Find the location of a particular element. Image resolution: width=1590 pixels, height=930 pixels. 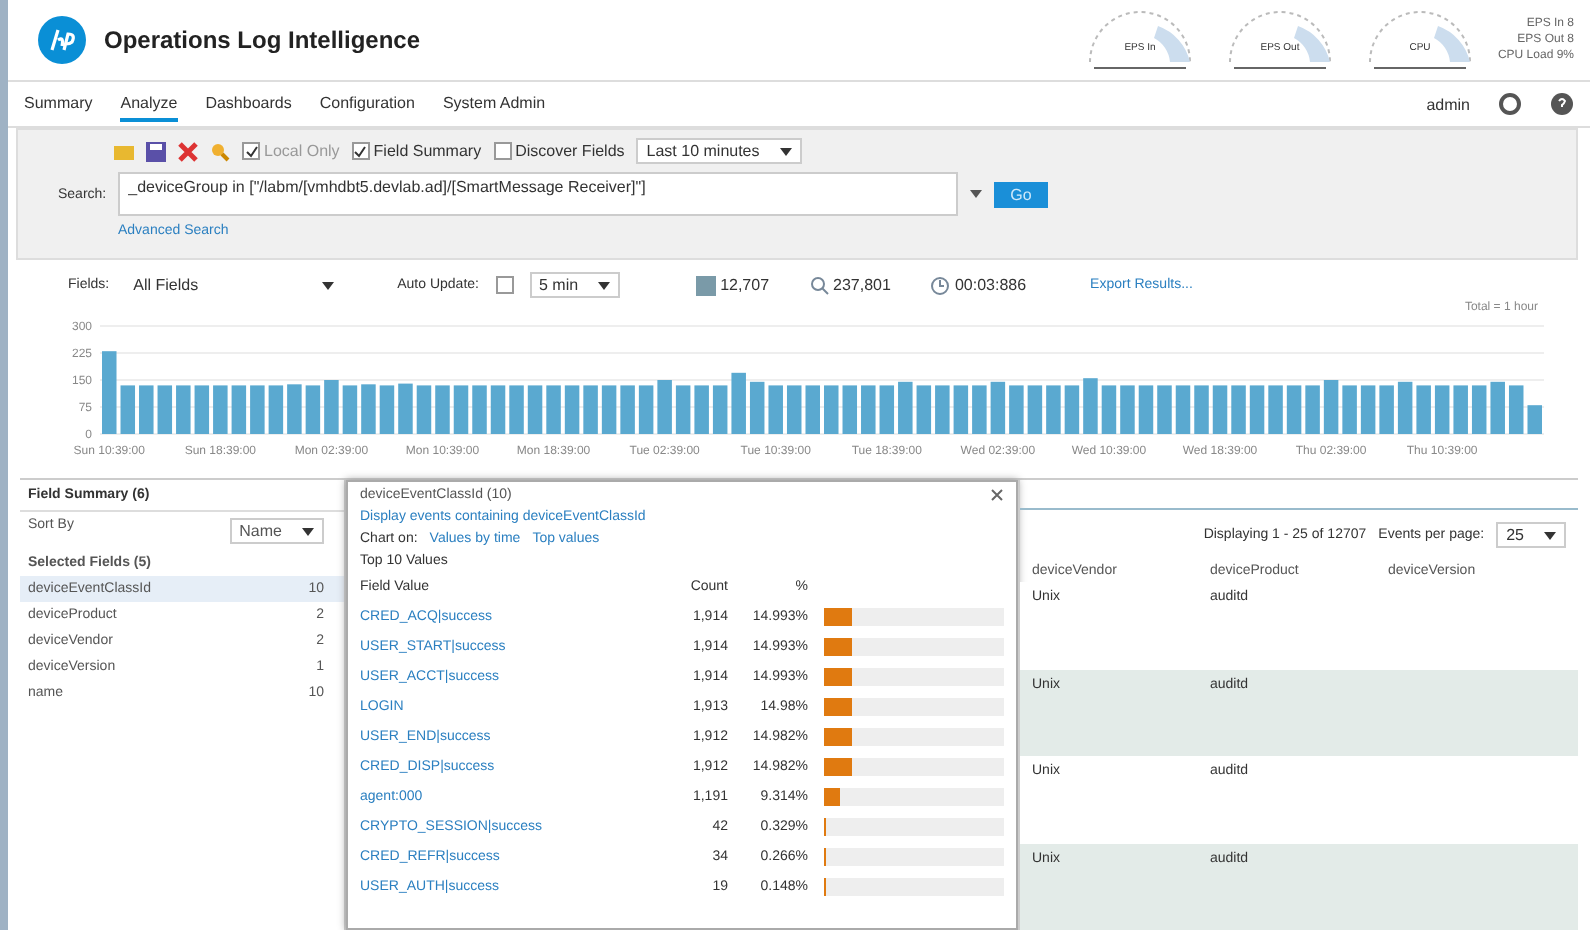

settings-icon is located at coordinates (1510, 104).